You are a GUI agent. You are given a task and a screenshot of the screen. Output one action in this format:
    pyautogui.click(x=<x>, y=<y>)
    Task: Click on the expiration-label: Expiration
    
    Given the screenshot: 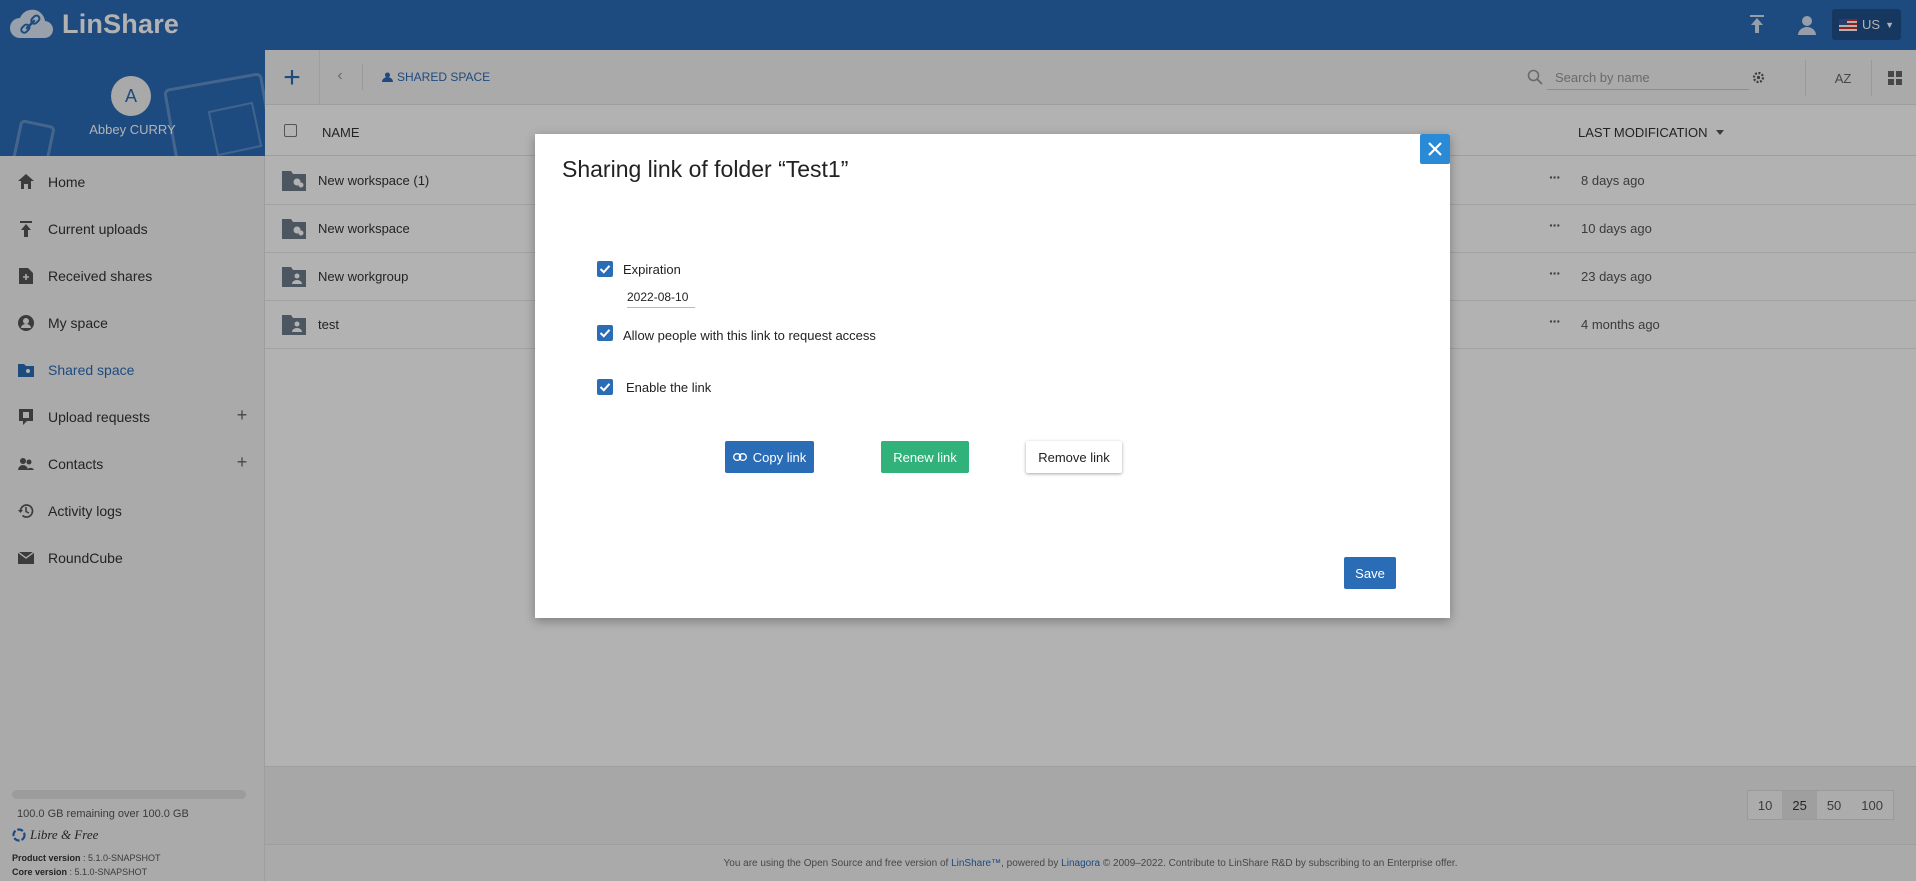 What is the action you would take?
    pyautogui.click(x=652, y=269)
    